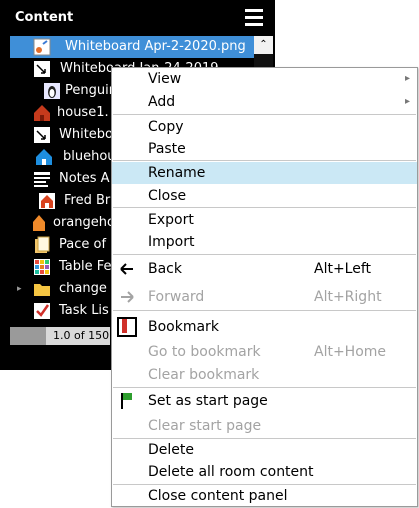  Describe the element at coordinates (137, 18) in the screenshot. I see `panel-header: Content` at that location.